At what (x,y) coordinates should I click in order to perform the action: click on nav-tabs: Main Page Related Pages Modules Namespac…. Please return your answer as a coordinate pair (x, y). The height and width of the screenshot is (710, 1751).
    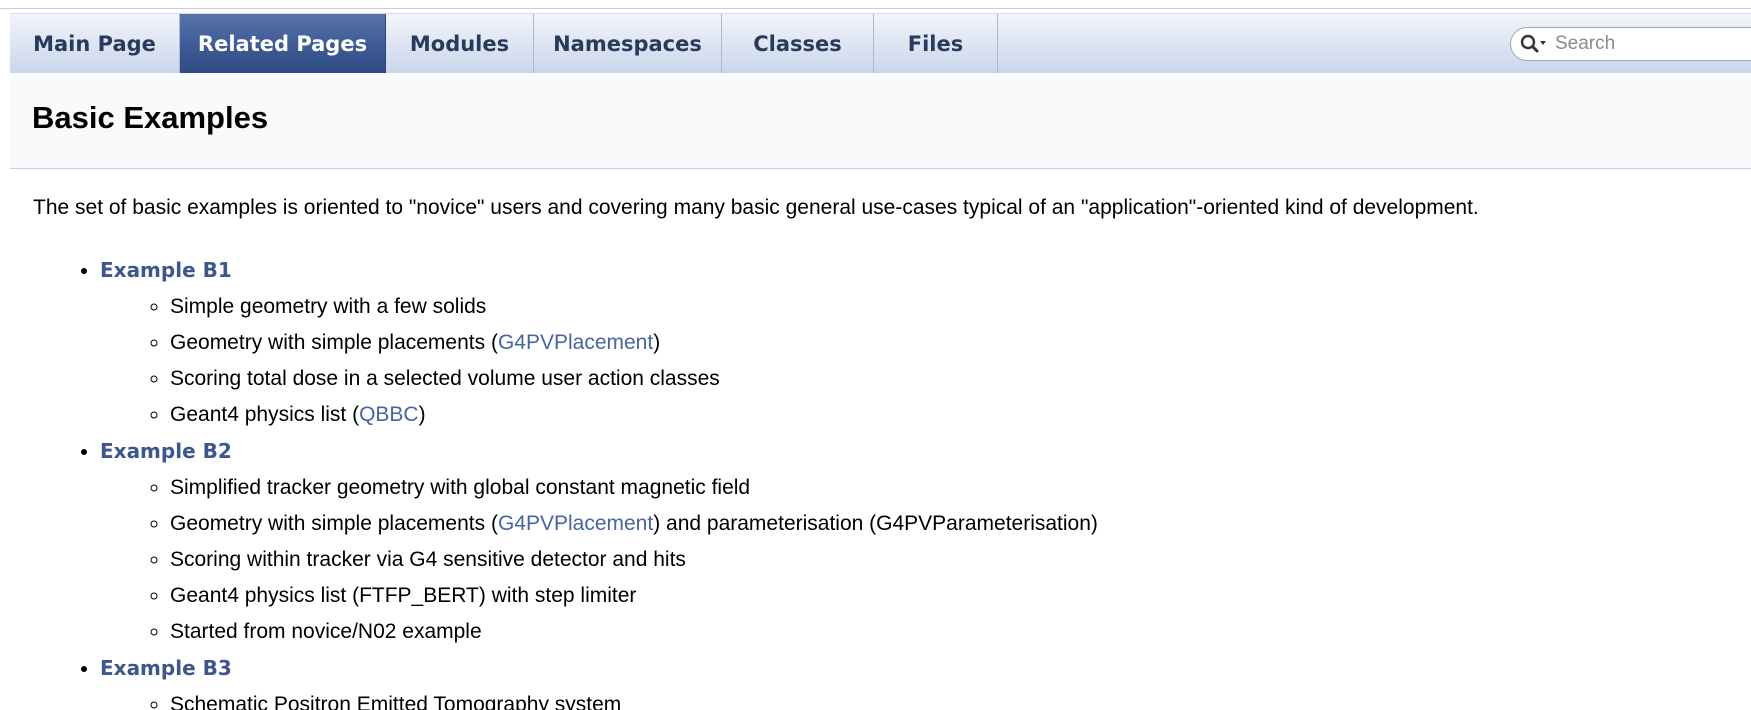
    Looking at the image, I should click on (880, 43).